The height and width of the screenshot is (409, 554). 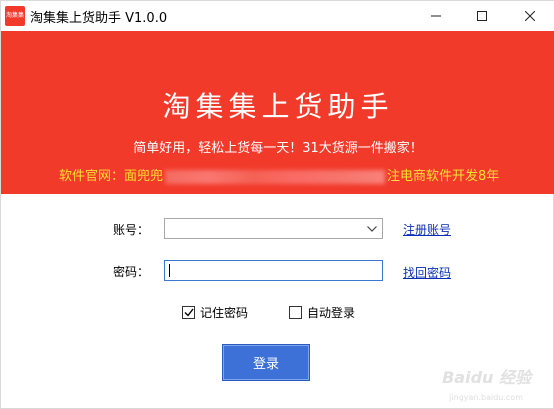 What do you see at coordinates (372, 228) in the screenshot?
I see `chevron-down-icon` at bounding box center [372, 228].